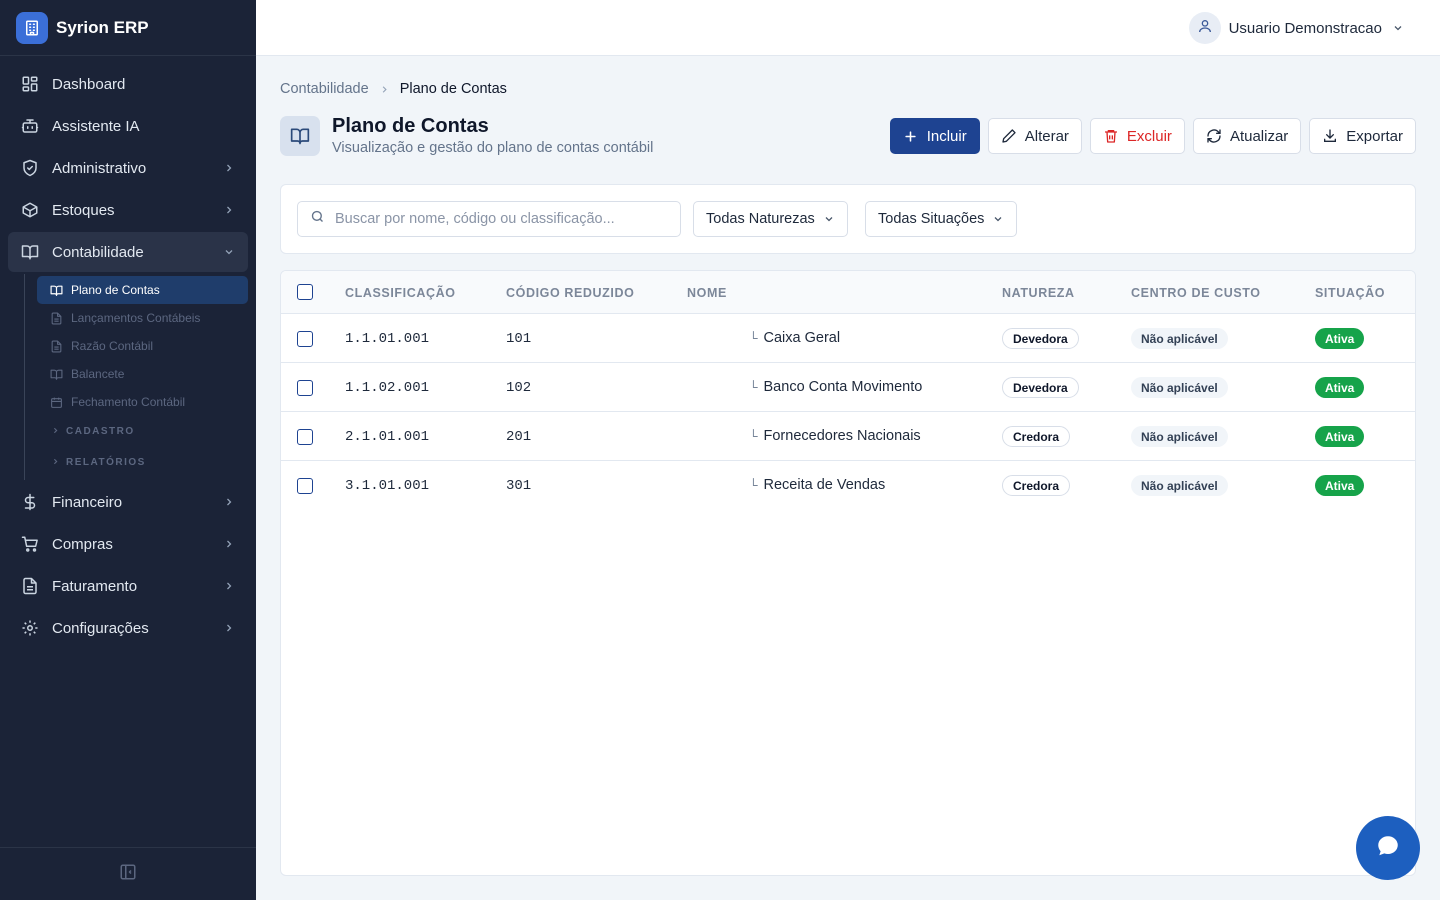 The width and height of the screenshot is (1440, 900). I want to click on include-button: Incluir, so click(934, 136).